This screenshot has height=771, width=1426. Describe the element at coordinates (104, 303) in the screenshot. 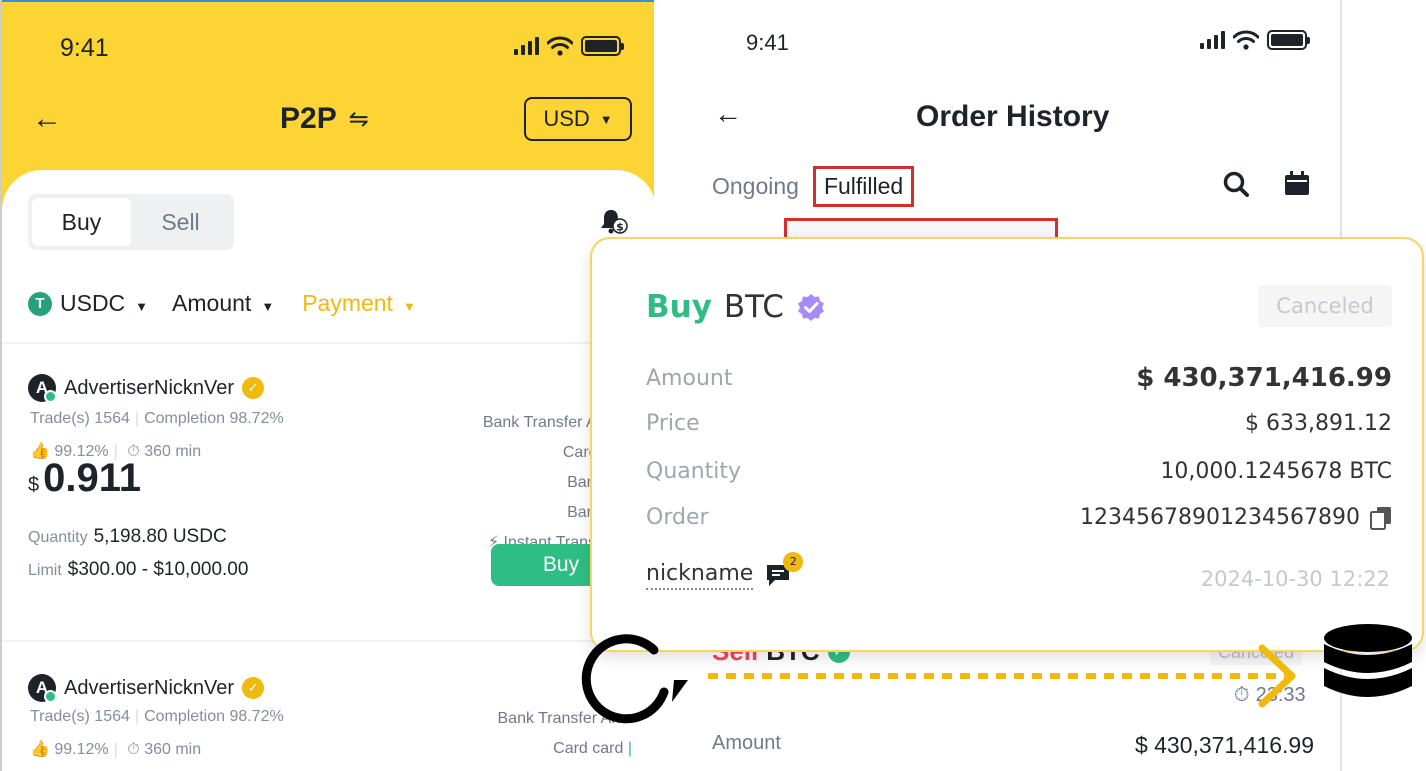

I see `asset-filter: USDC ▼` at that location.